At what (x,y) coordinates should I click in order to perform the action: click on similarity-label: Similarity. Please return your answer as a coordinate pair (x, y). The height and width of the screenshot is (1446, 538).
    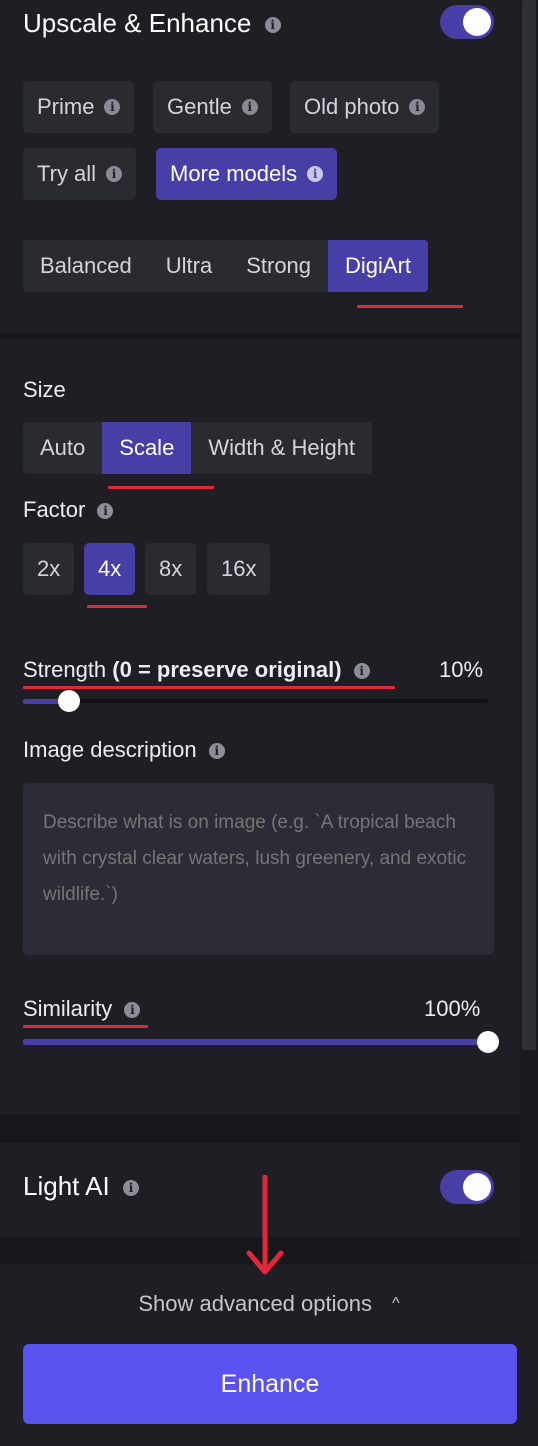
    Looking at the image, I should click on (68, 1008).